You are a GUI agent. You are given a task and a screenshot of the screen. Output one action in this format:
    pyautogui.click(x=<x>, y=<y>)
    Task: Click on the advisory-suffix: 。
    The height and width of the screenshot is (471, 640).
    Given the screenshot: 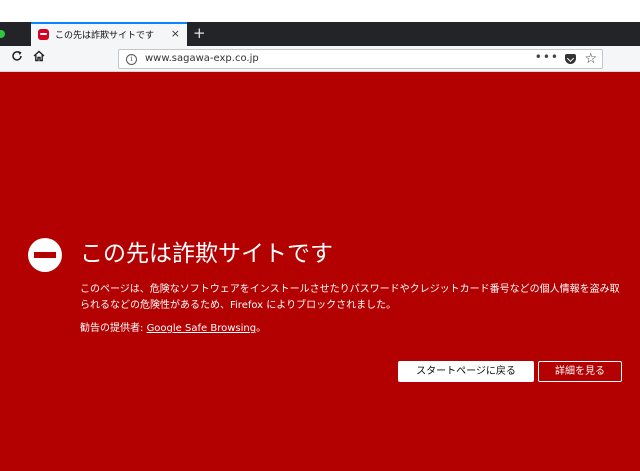 What is the action you would take?
    pyautogui.click(x=261, y=328)
    